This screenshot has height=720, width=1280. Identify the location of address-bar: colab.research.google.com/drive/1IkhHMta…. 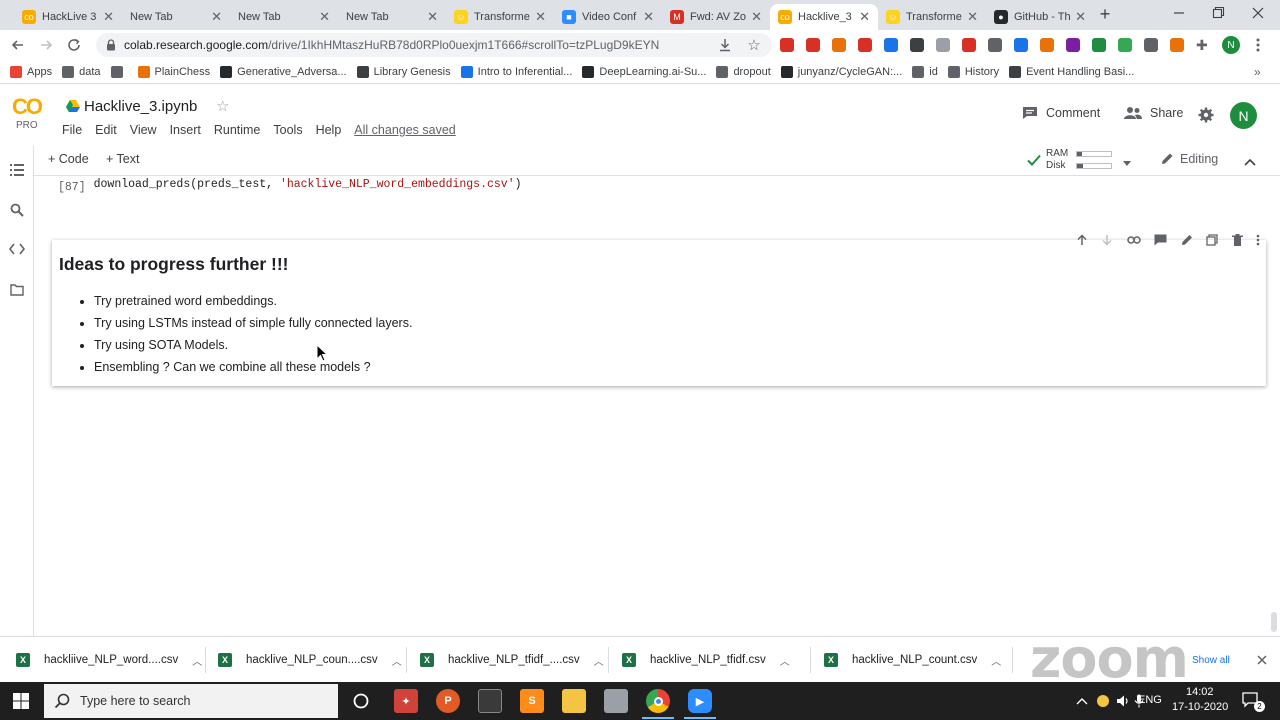
(434, 45).